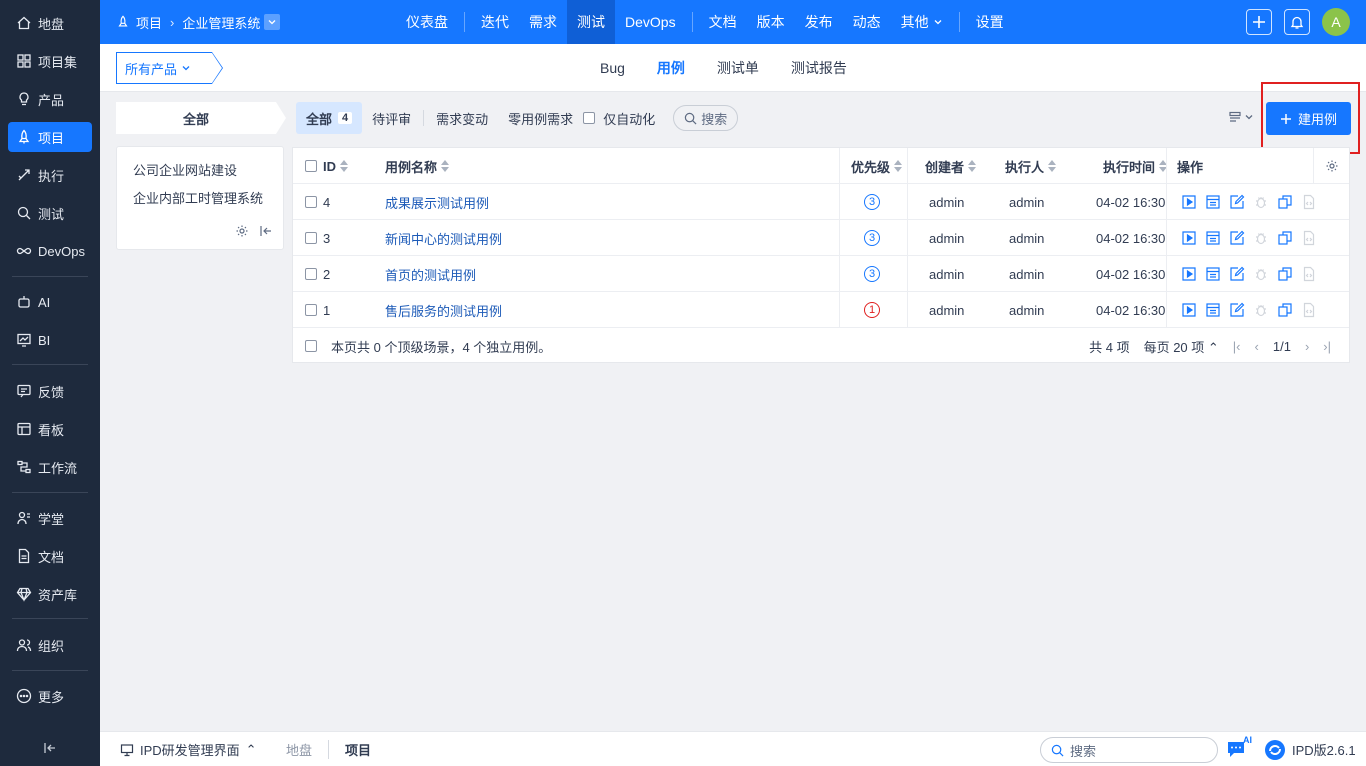 The image size is (1366, 766). I want to click on sidebar-item-program: 项目集, so click(50, 61).